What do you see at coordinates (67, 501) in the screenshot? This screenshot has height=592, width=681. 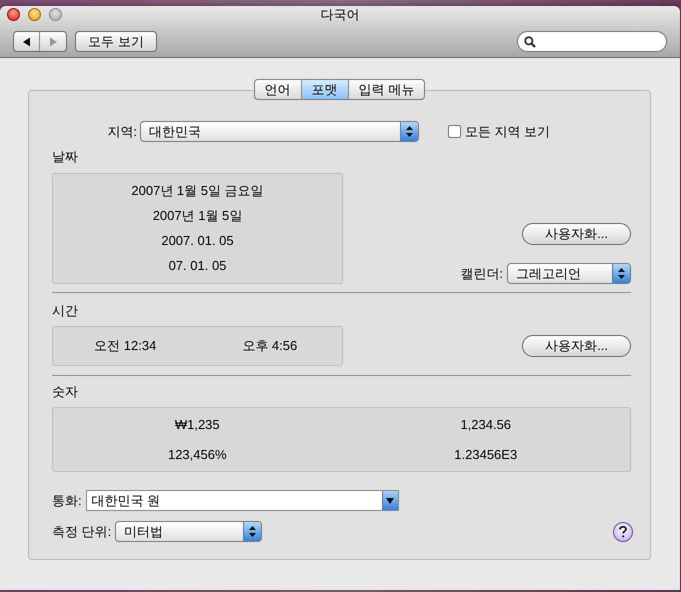 I see `currency-label: 통화:` at bounding box center [67, 501].